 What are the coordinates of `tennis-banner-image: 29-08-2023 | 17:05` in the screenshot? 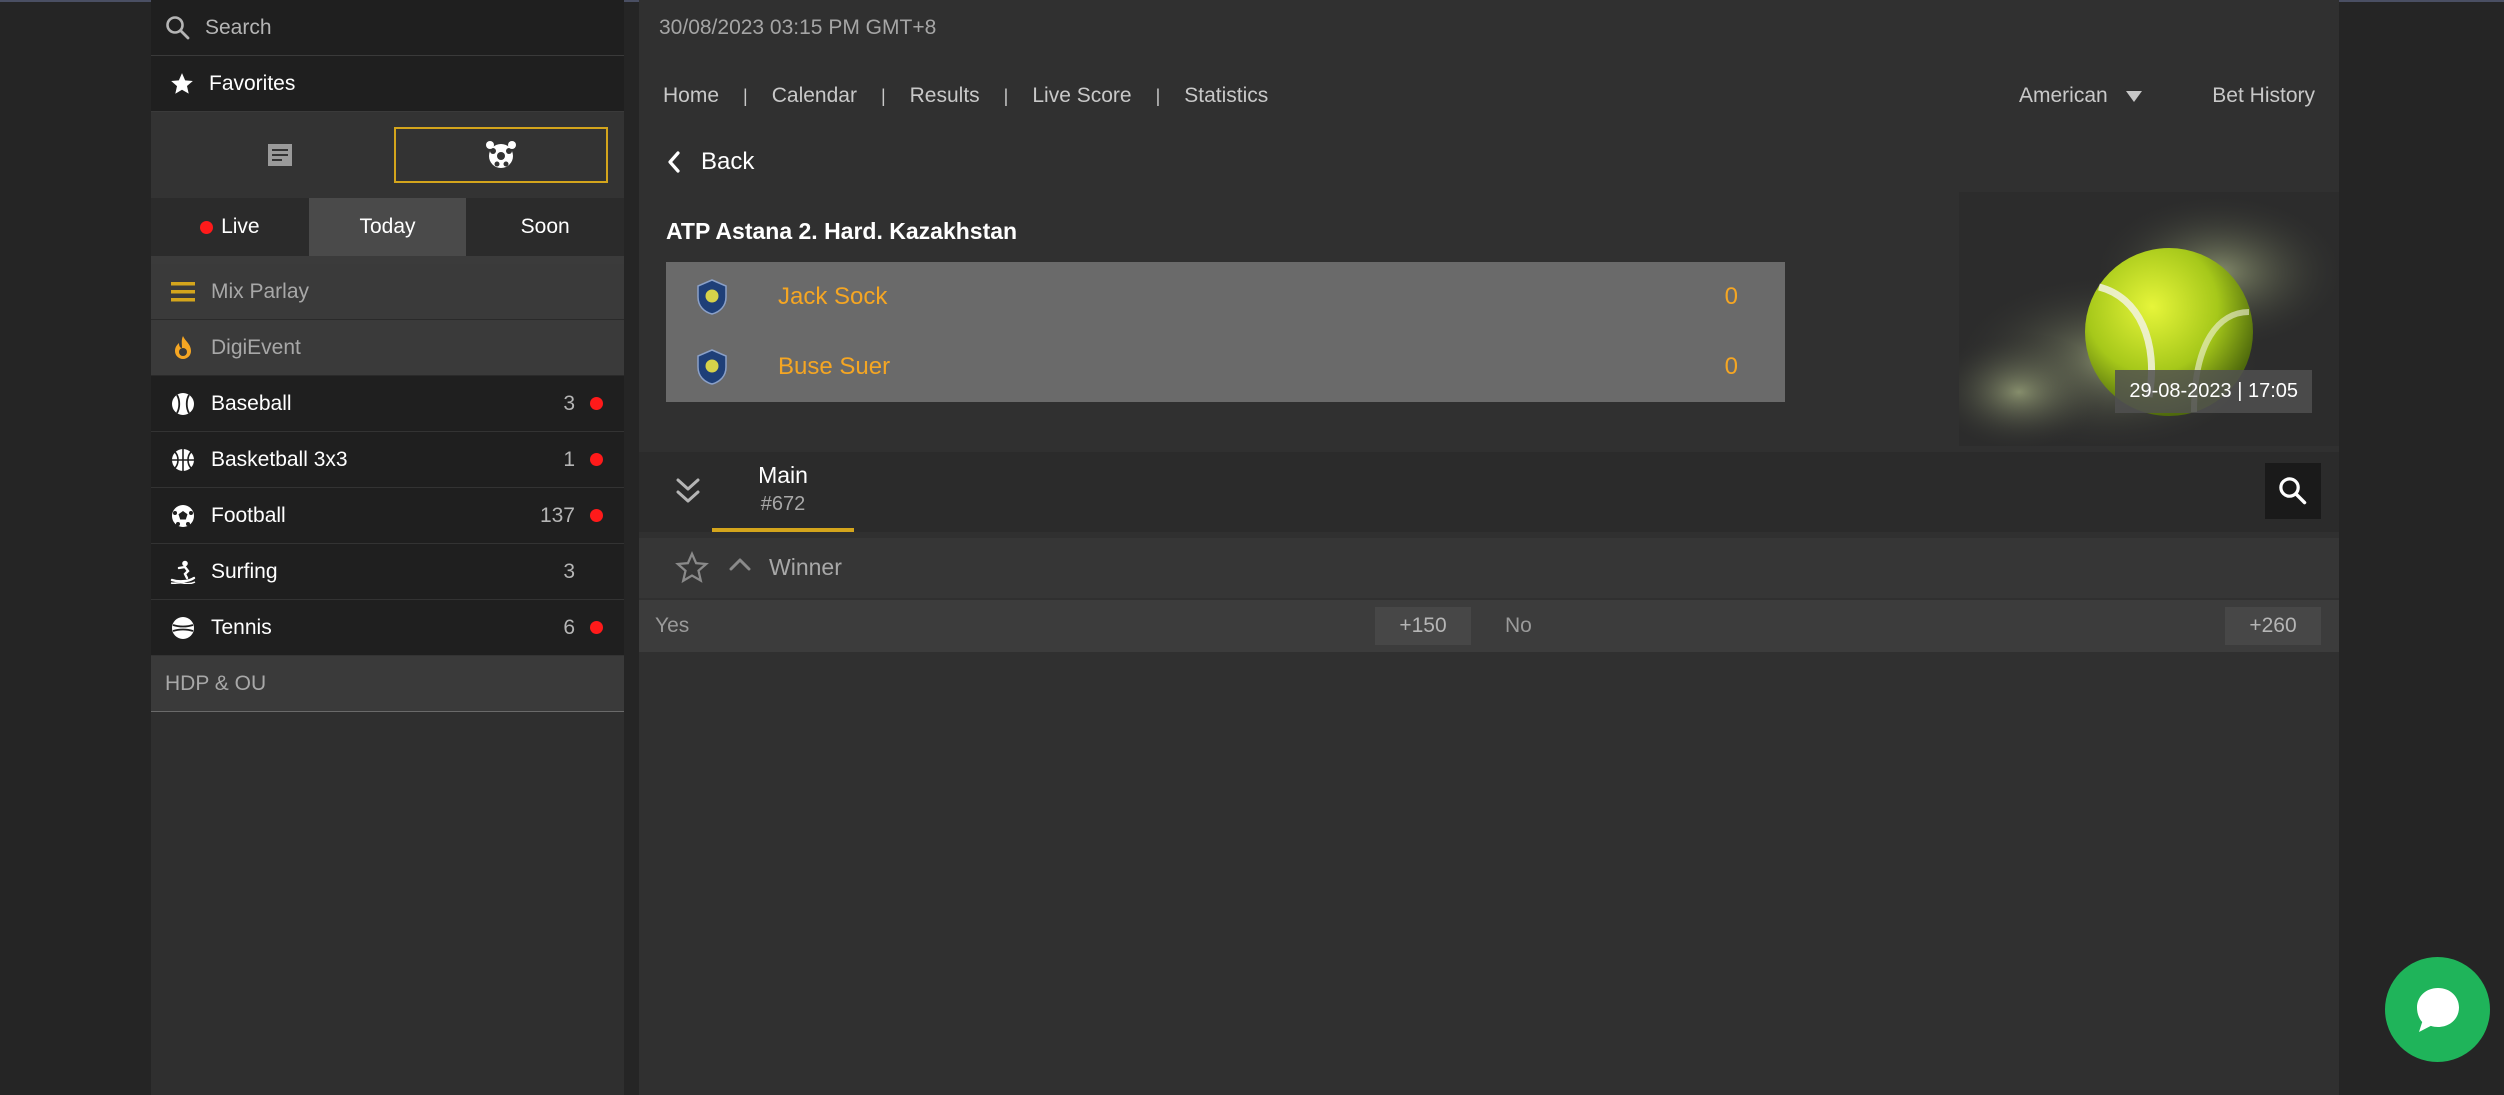 It's located at (2149, 319).